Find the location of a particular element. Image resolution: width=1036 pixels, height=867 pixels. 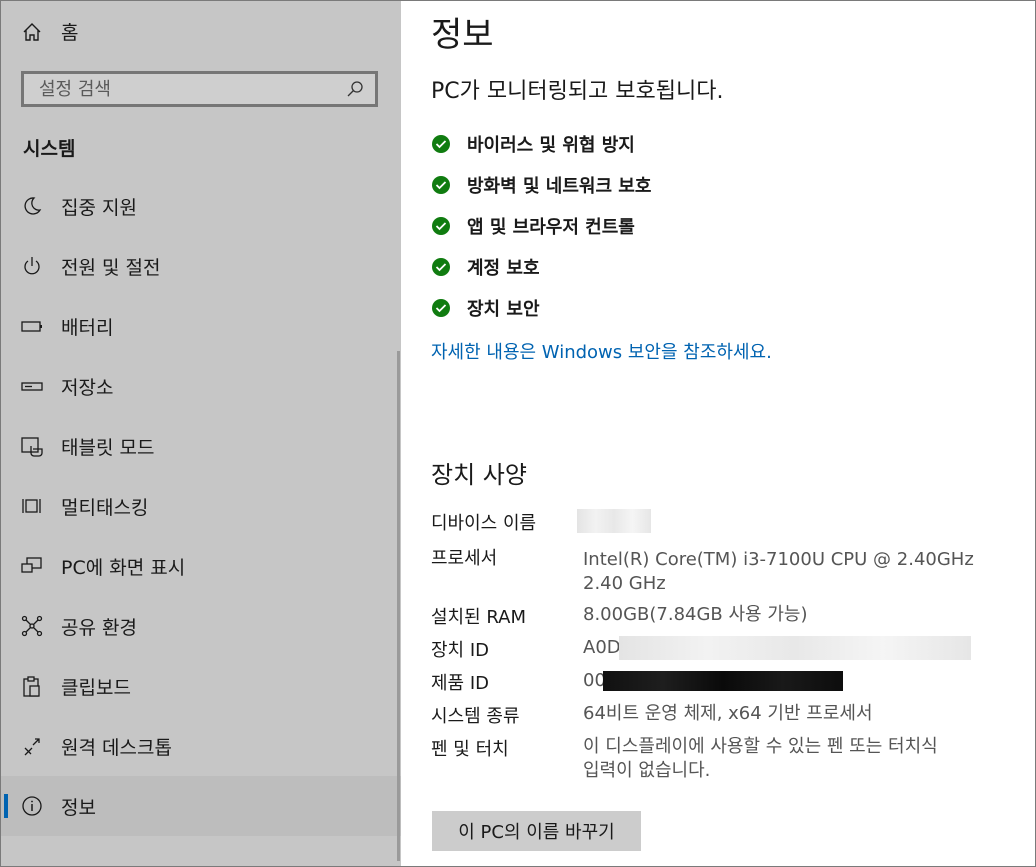

sidebar-item-multitasking: 멀티태스킹 is located at coordinates (201, 506).